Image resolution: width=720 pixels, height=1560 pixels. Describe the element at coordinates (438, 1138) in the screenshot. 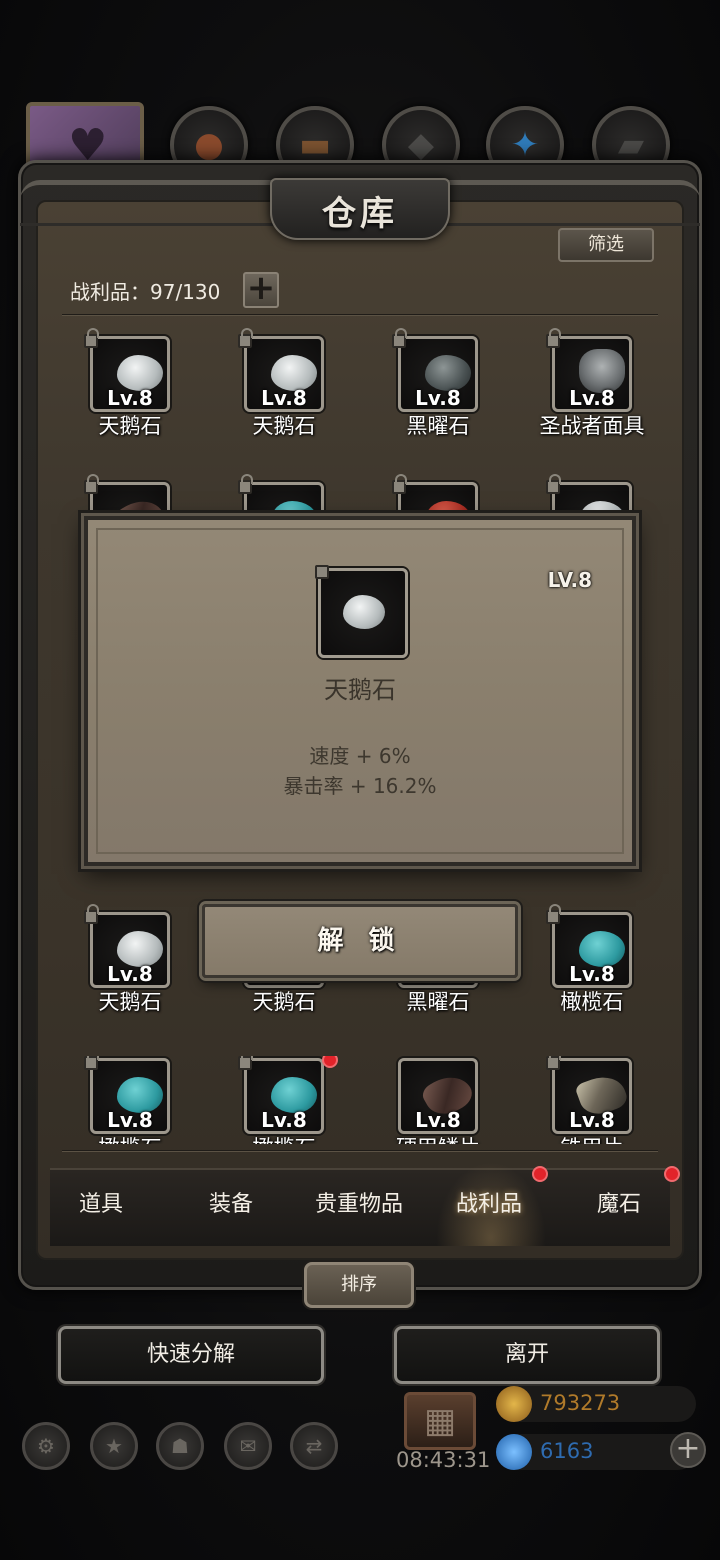

I see `item-name: 硬甲鳞片` at that location.